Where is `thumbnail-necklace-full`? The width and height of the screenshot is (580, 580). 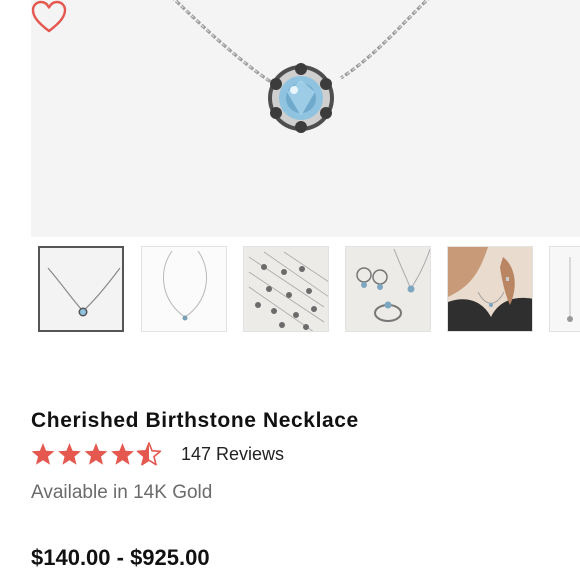
thumbnail-necklace-full is located at coordinates (184, 289).